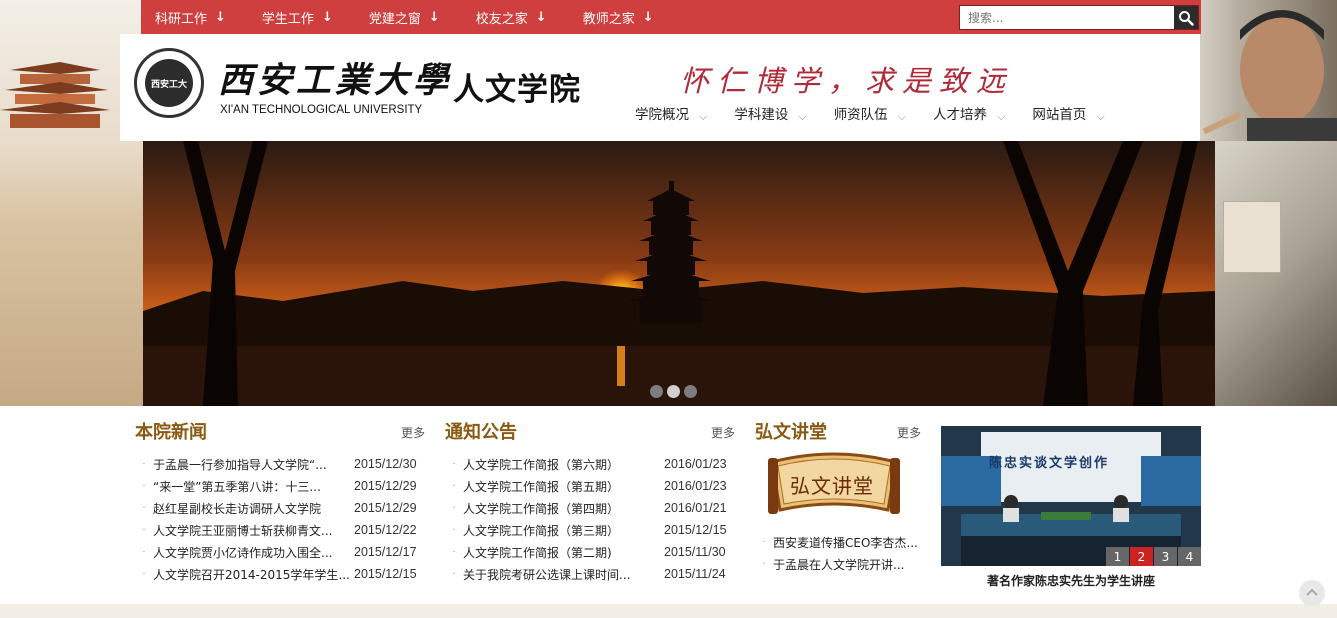 This screenshot has width=1337, height=618. What do you see at coordinates (321, 110) in the screenshot?
I see `university-name-en: XI'AN TECHNOLOGICAL UNIVERSITY` at bounding box center [321, 110].